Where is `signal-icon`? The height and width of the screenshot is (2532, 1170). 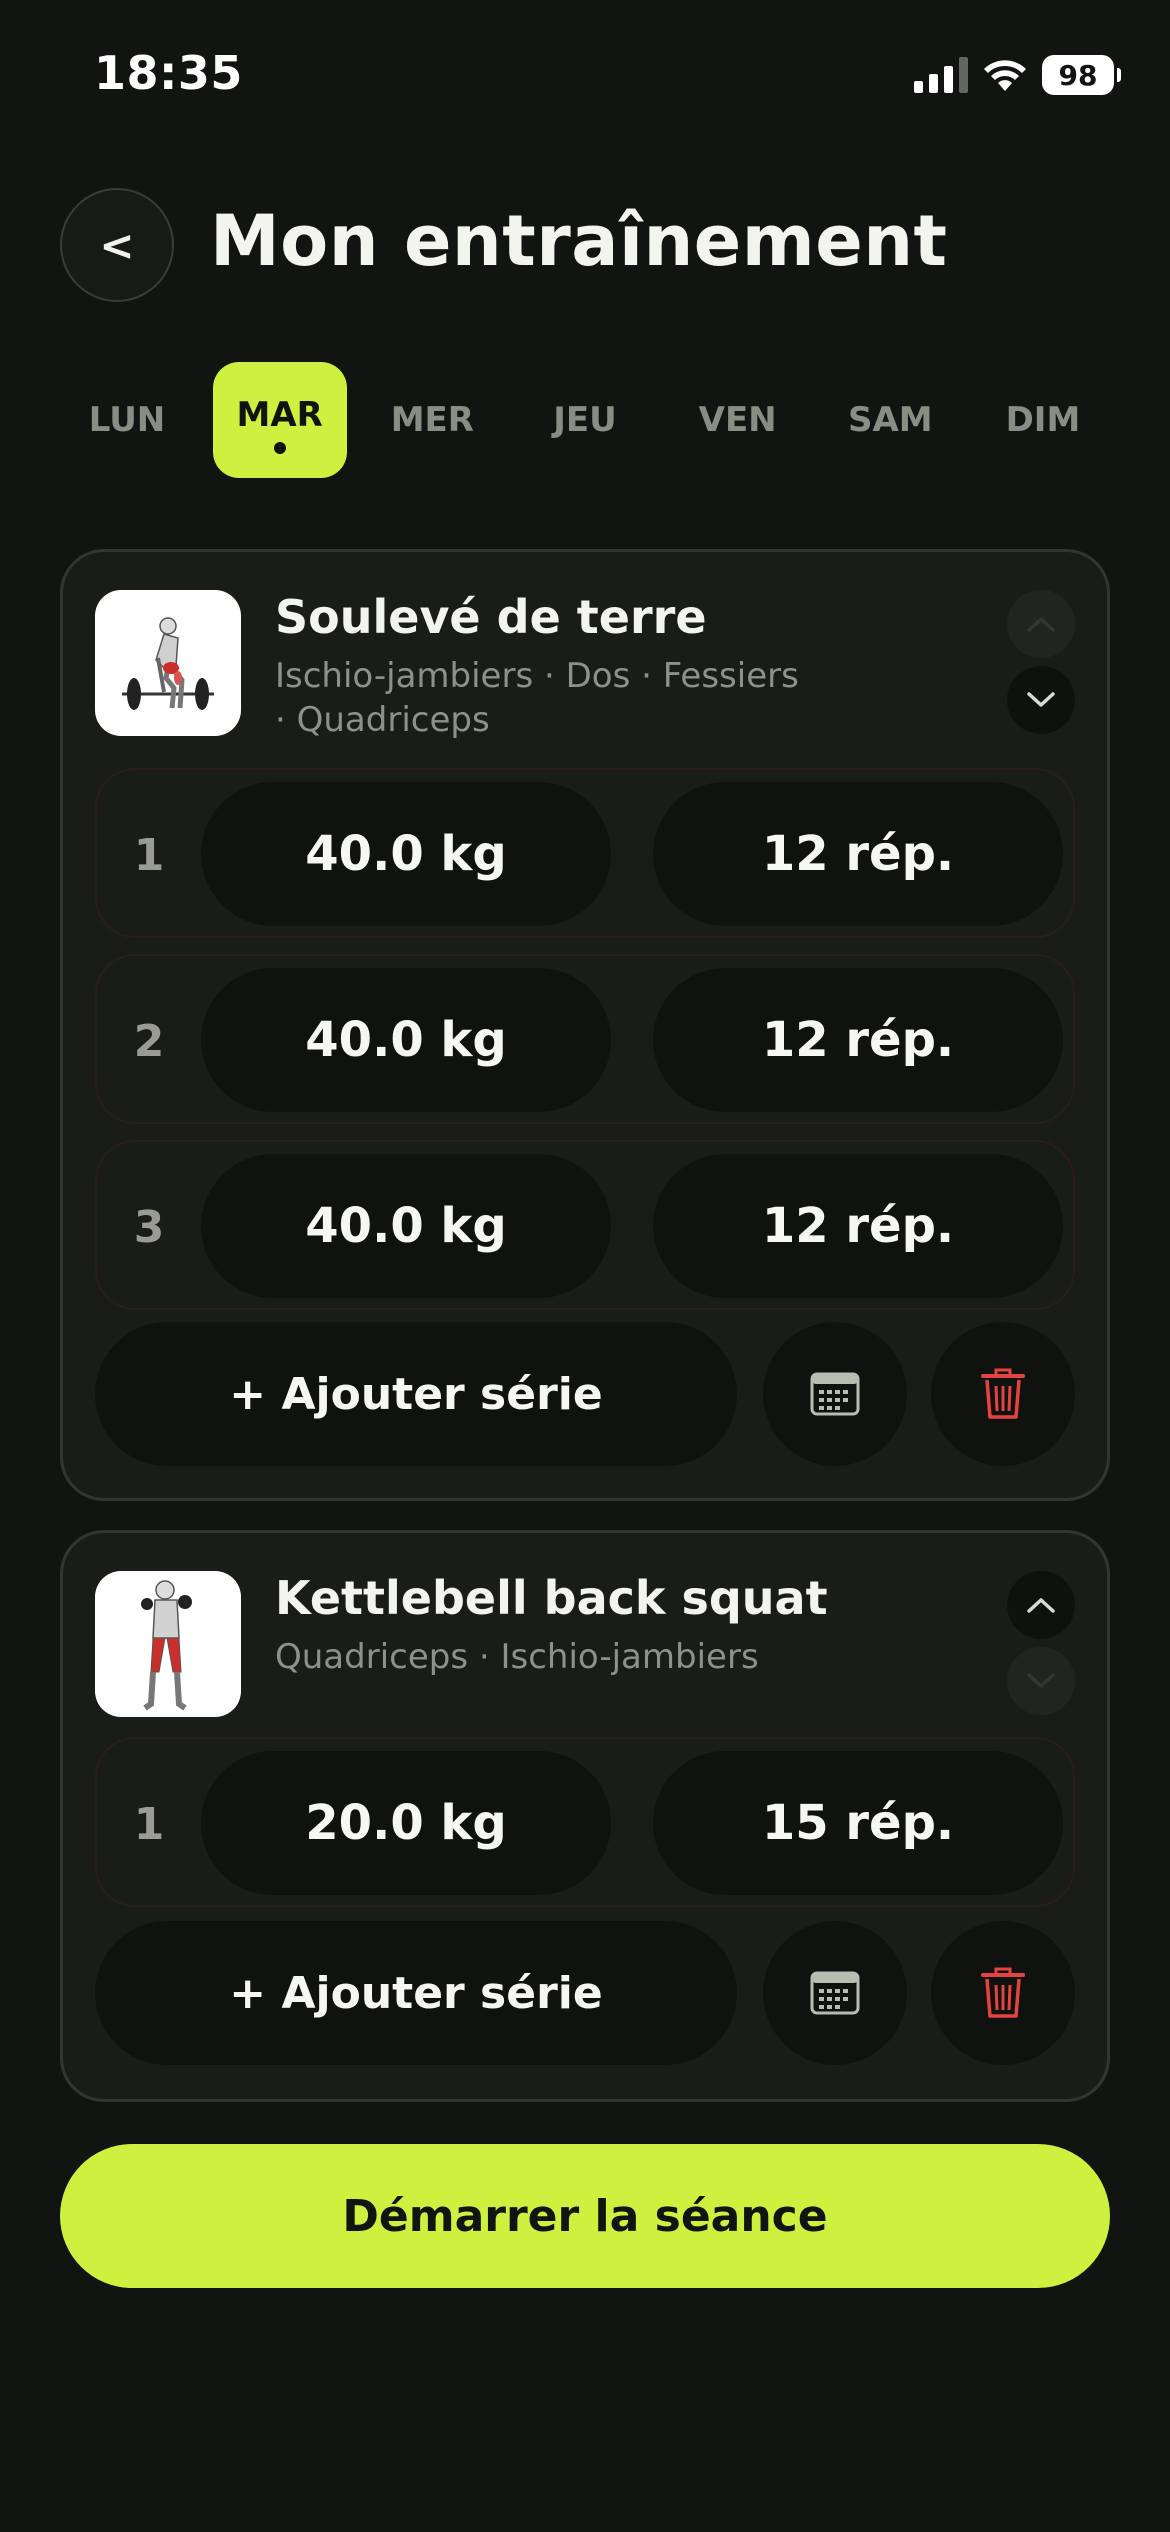
signal-icon is located at coordinates (941, 75).